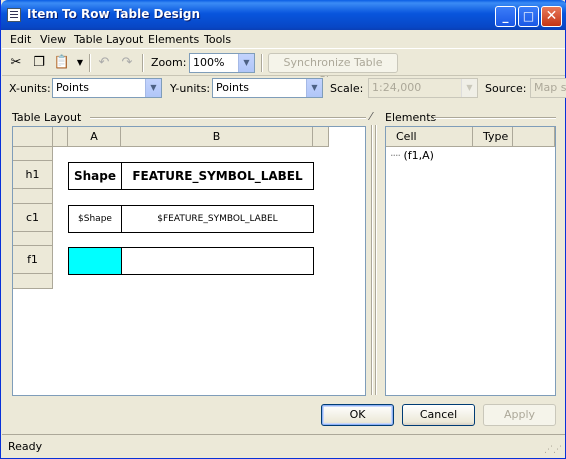 Image resolution: width=566 pixels, height=459 pixels. Describe the element at coordinates (14, 15) in the screenshot. I see `table-icon` at that location.